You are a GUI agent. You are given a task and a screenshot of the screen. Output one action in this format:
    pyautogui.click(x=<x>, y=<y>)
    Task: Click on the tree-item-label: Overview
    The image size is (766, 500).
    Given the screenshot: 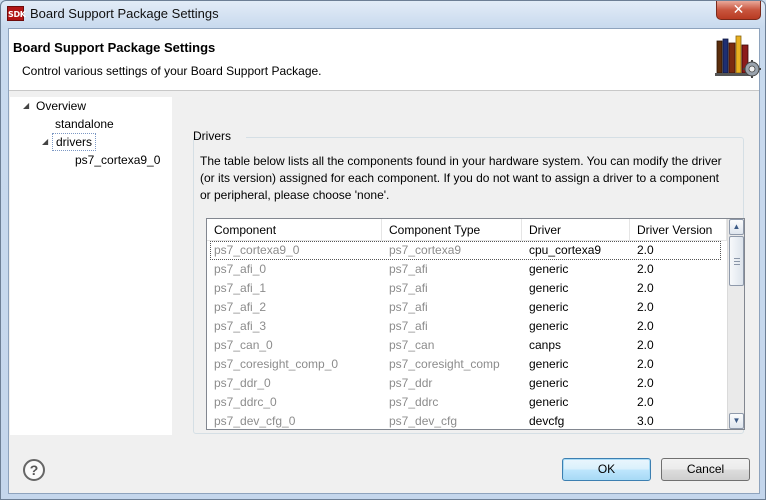 What is the action you would take?
    pyautogui.click(x=61, y=106)
    